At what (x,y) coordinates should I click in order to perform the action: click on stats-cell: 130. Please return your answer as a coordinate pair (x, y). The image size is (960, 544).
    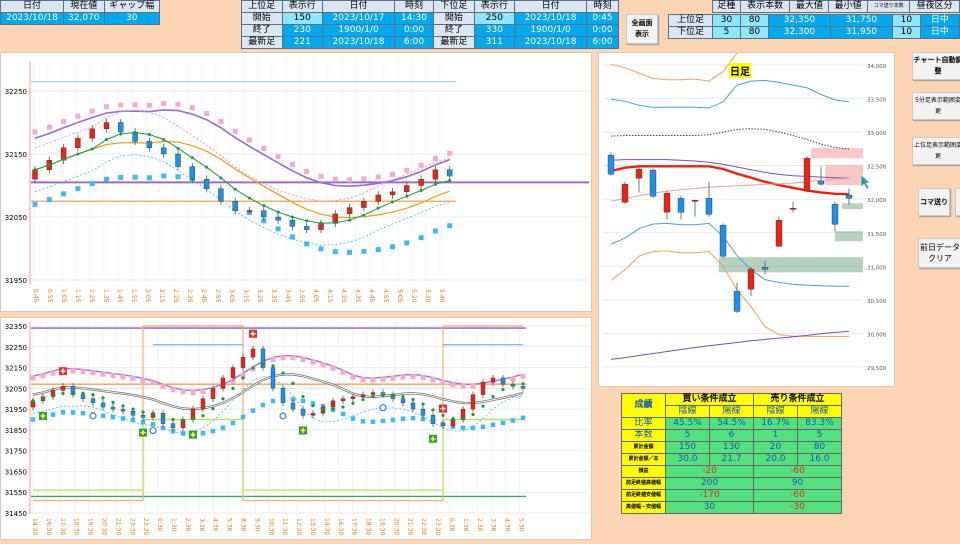
    Looking at the image, I should click on (731, 447).